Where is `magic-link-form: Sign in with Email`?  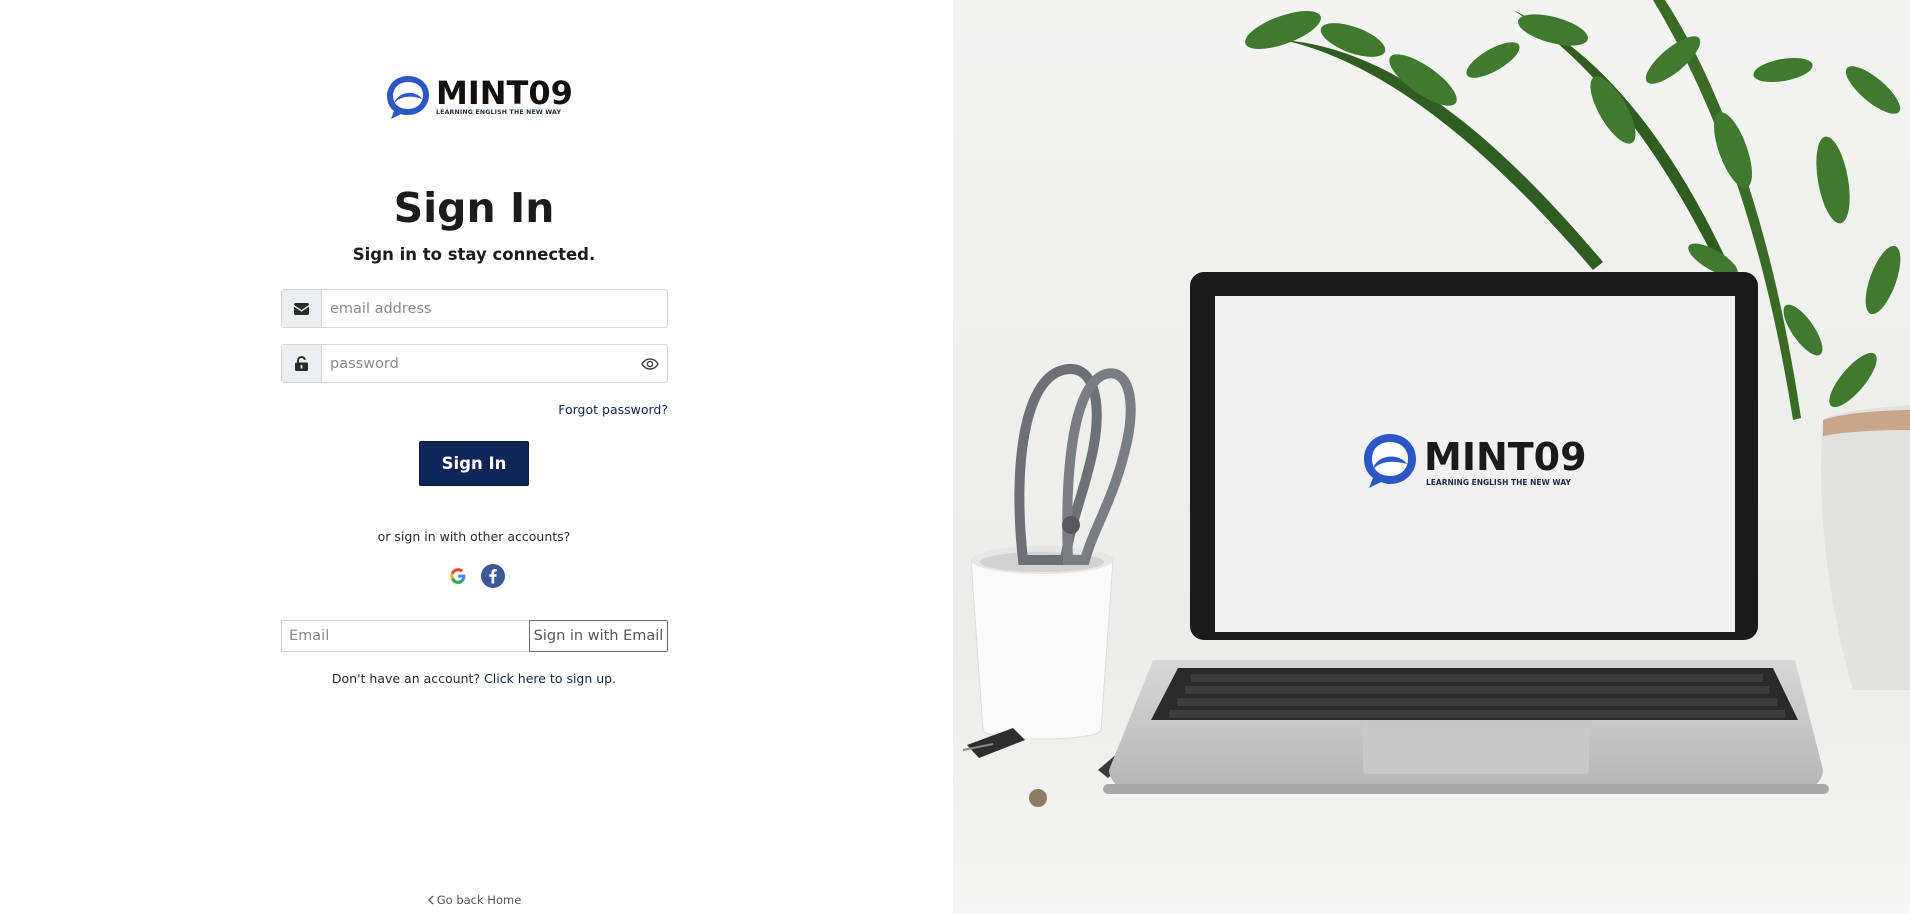 magic-link-form: Sign in with Email is located at coordinates (474, 636).